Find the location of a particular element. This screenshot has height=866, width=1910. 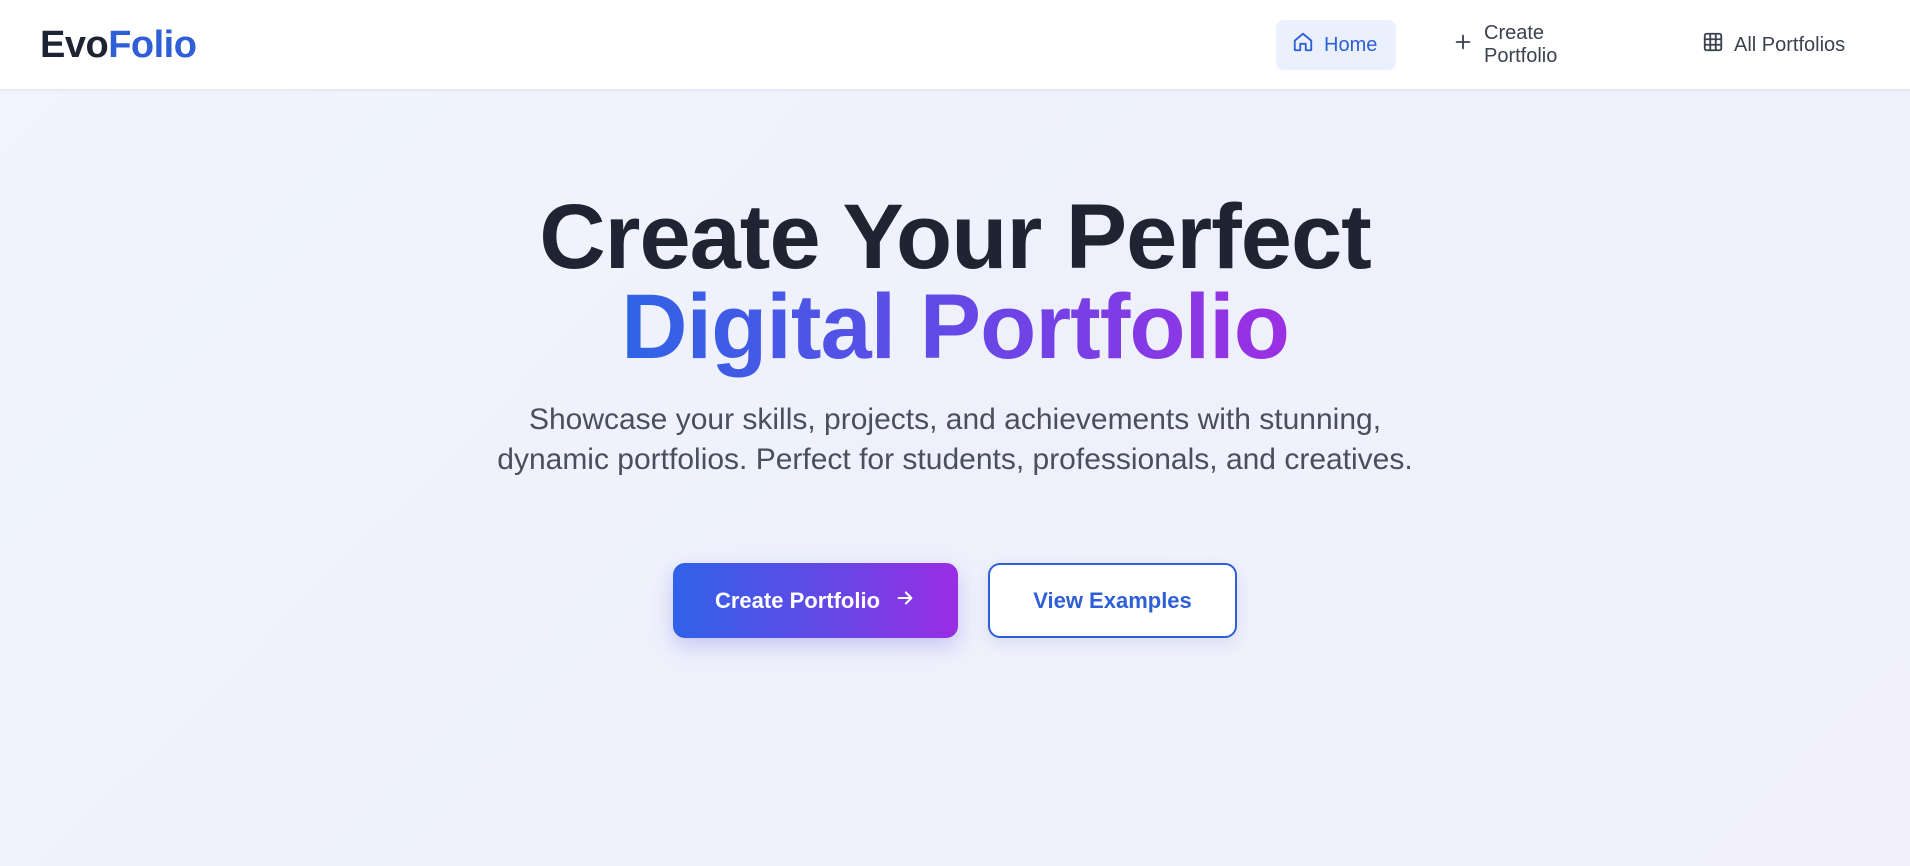

nav-home-link: Home is located at coordinates (1336, 45).